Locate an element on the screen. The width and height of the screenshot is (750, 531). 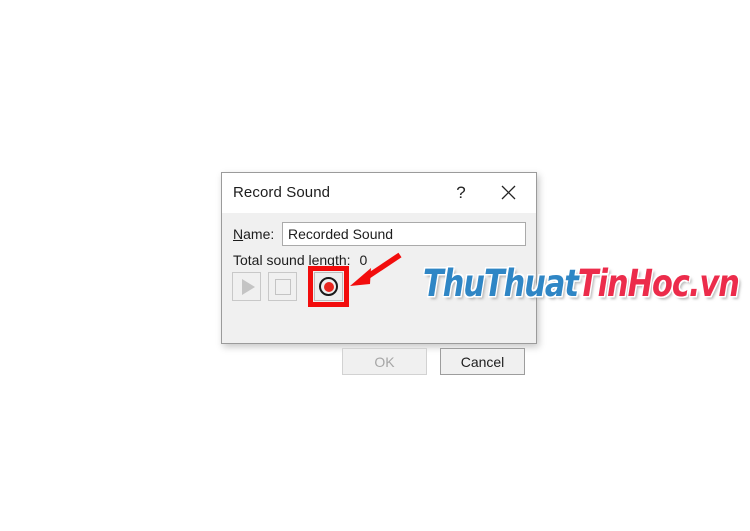
record-icon-dot is located at coordinates (328, 286).